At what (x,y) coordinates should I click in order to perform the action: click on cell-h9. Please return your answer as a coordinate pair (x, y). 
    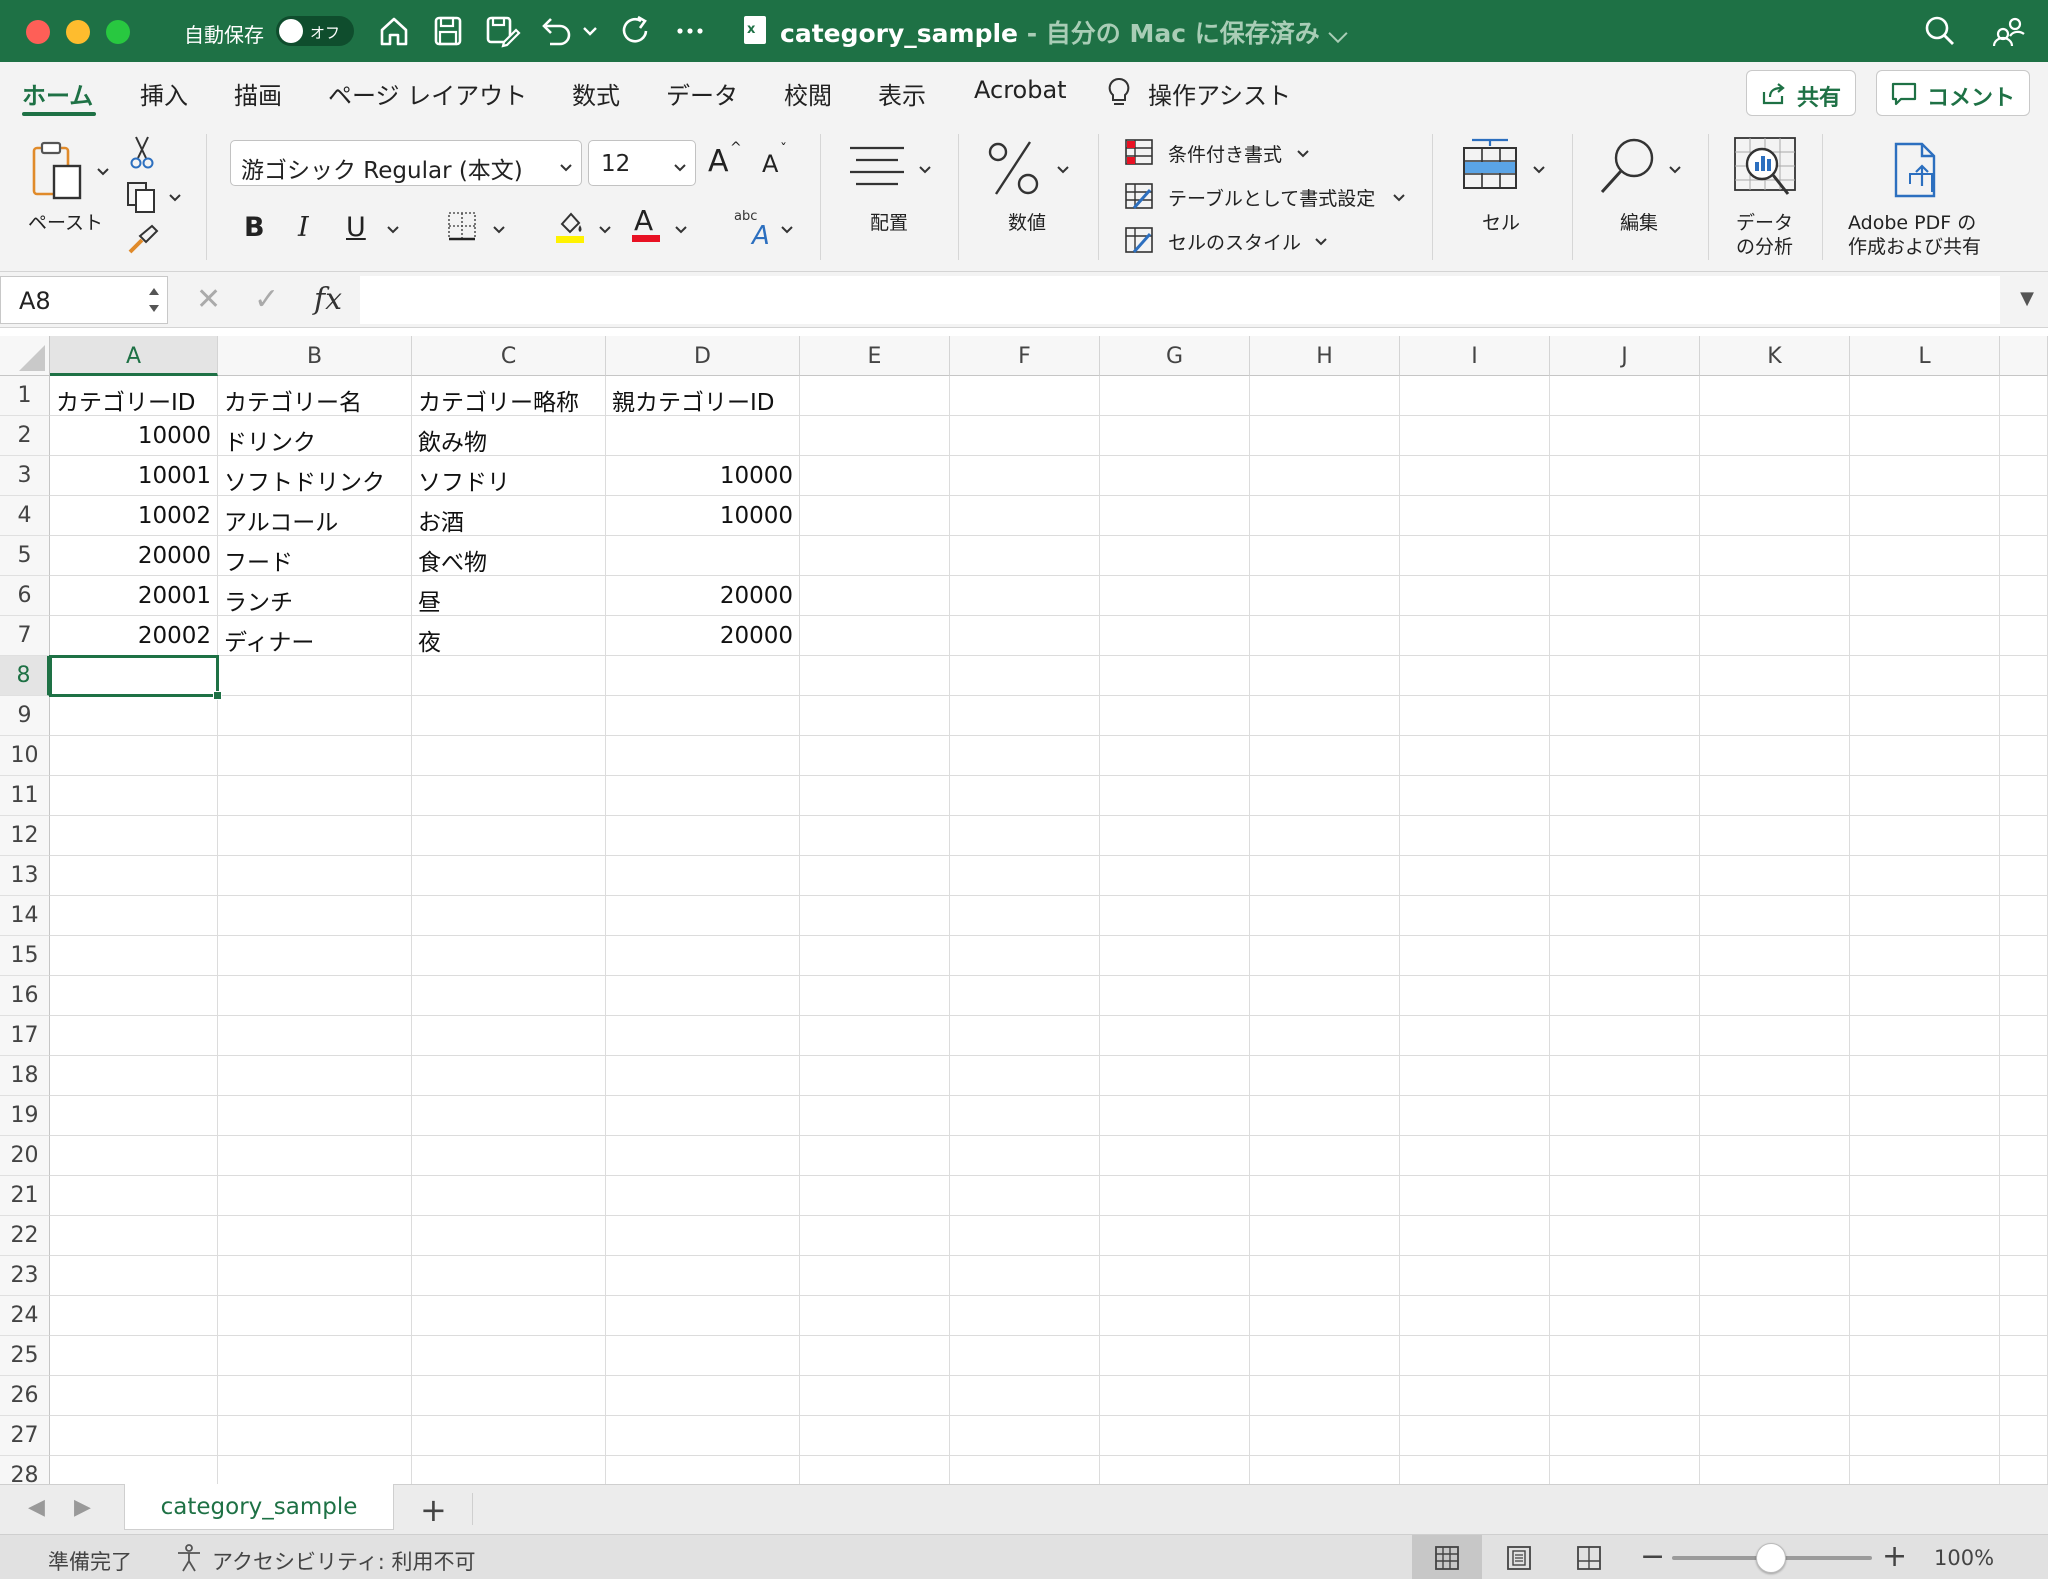
    Looking at the image, I should click on (1325, 716).